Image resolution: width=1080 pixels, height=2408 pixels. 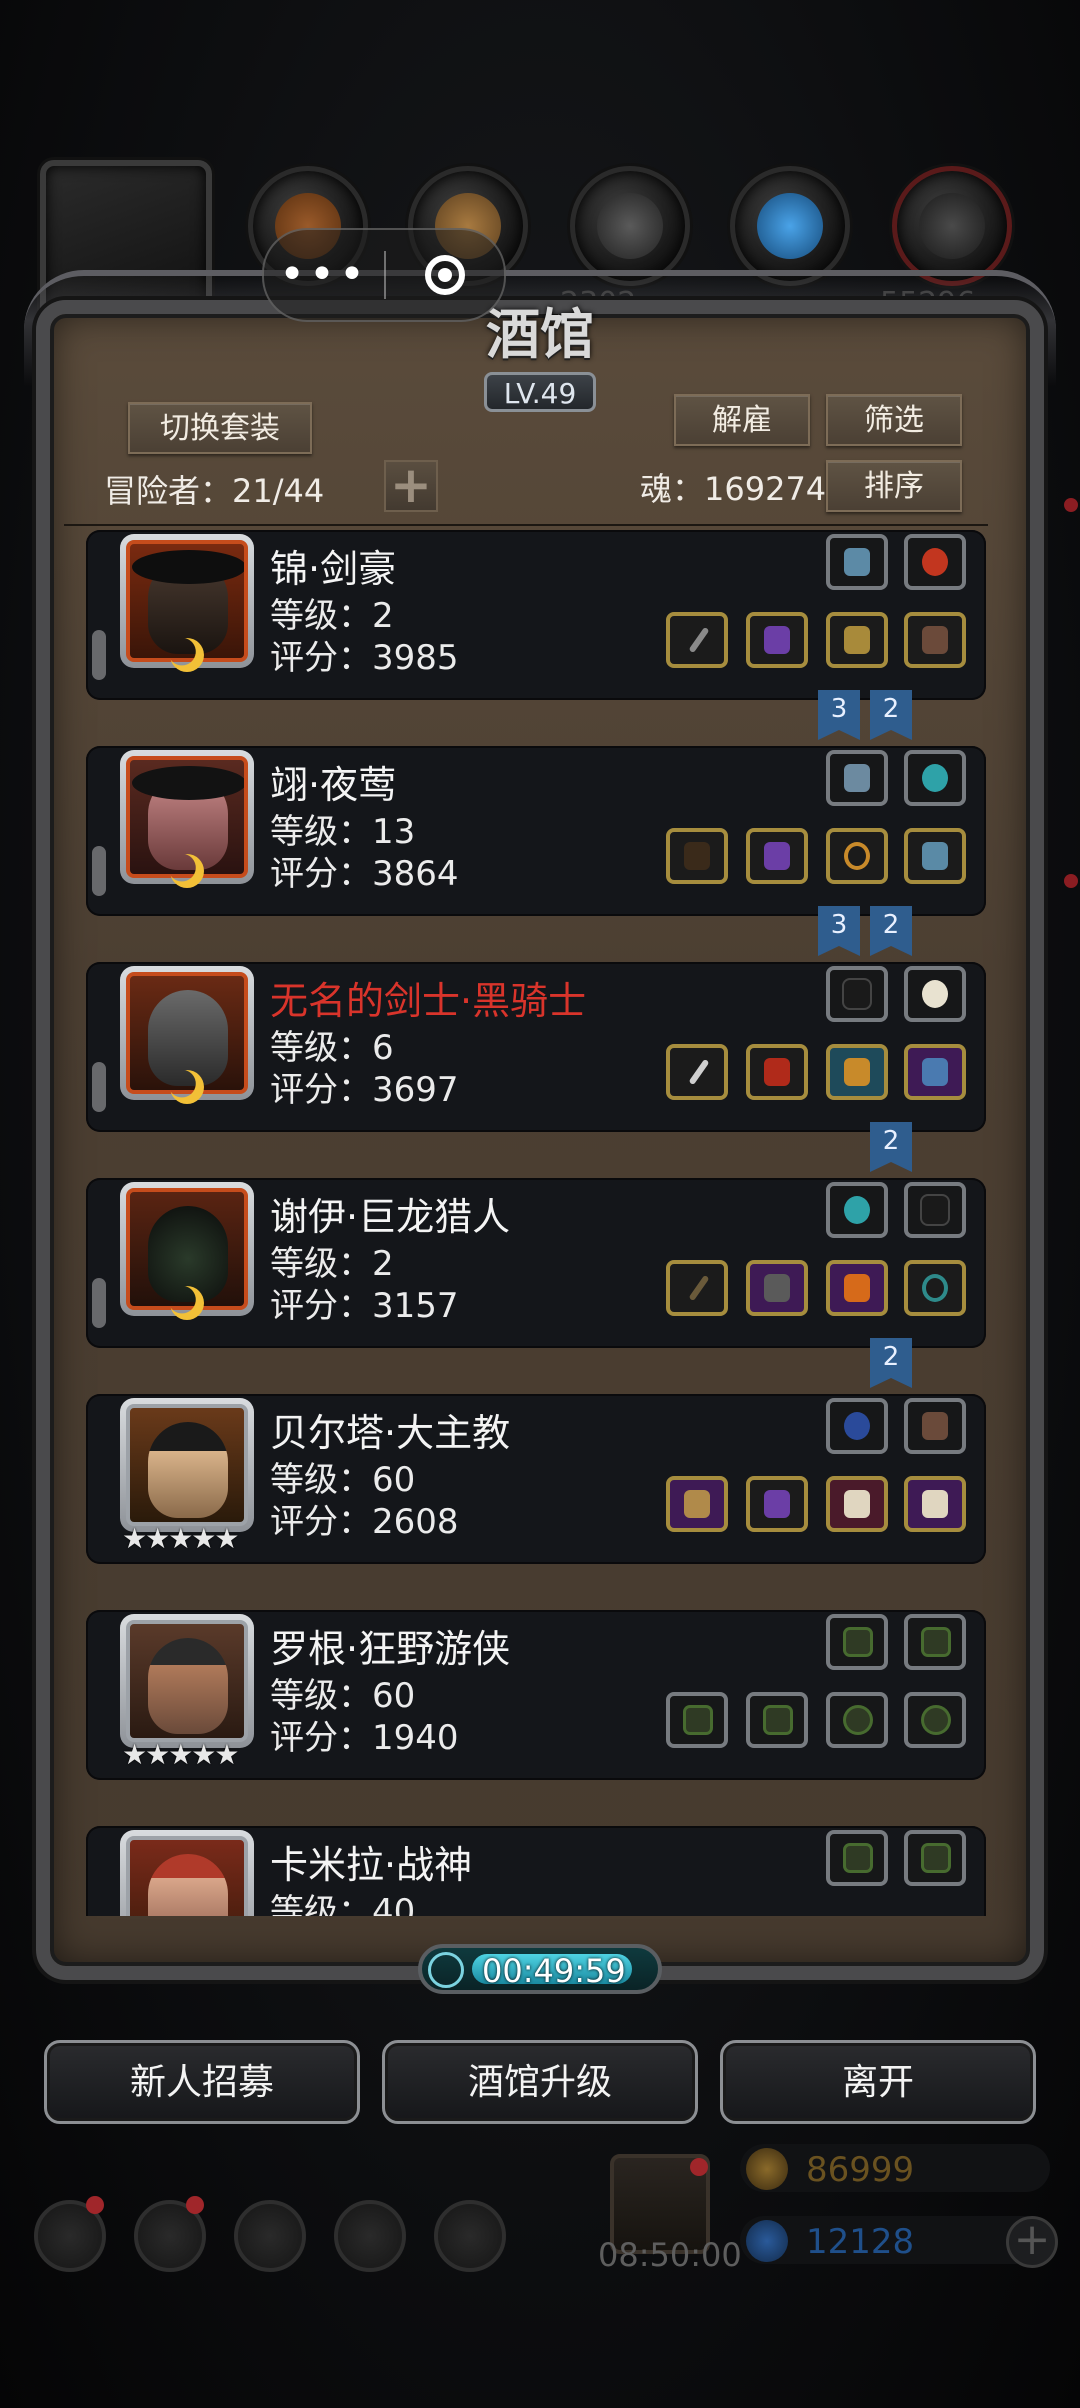 I want to click on fur-slot-icon, so click(x=935, y=994).